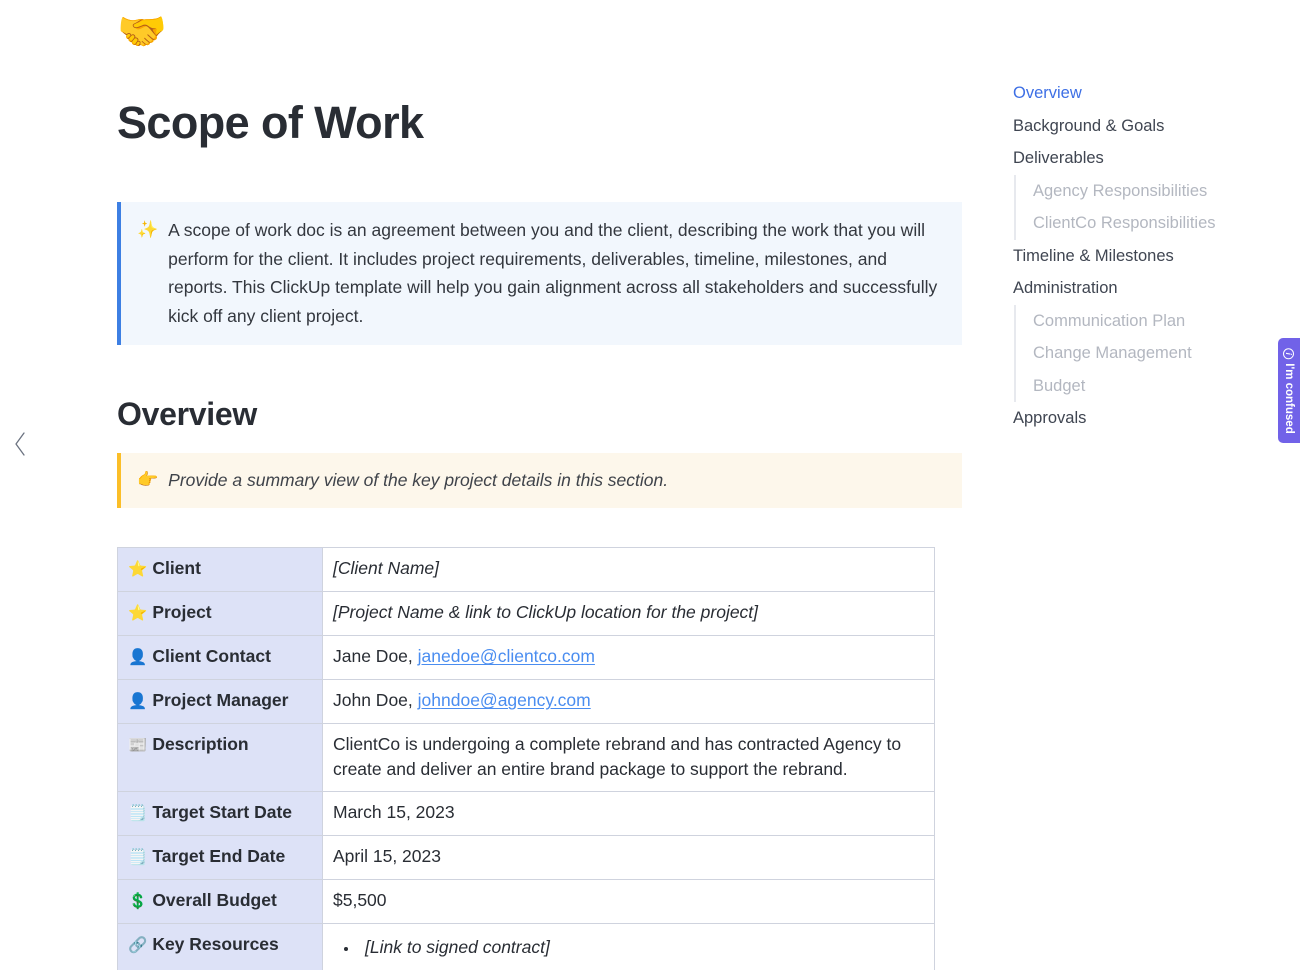 Image resolution: width=1300 pixels, height=970 pixels. Describe the element at coordinates (375, 700) in the screenshot. I see `contact-name: John Doe,` at that location.